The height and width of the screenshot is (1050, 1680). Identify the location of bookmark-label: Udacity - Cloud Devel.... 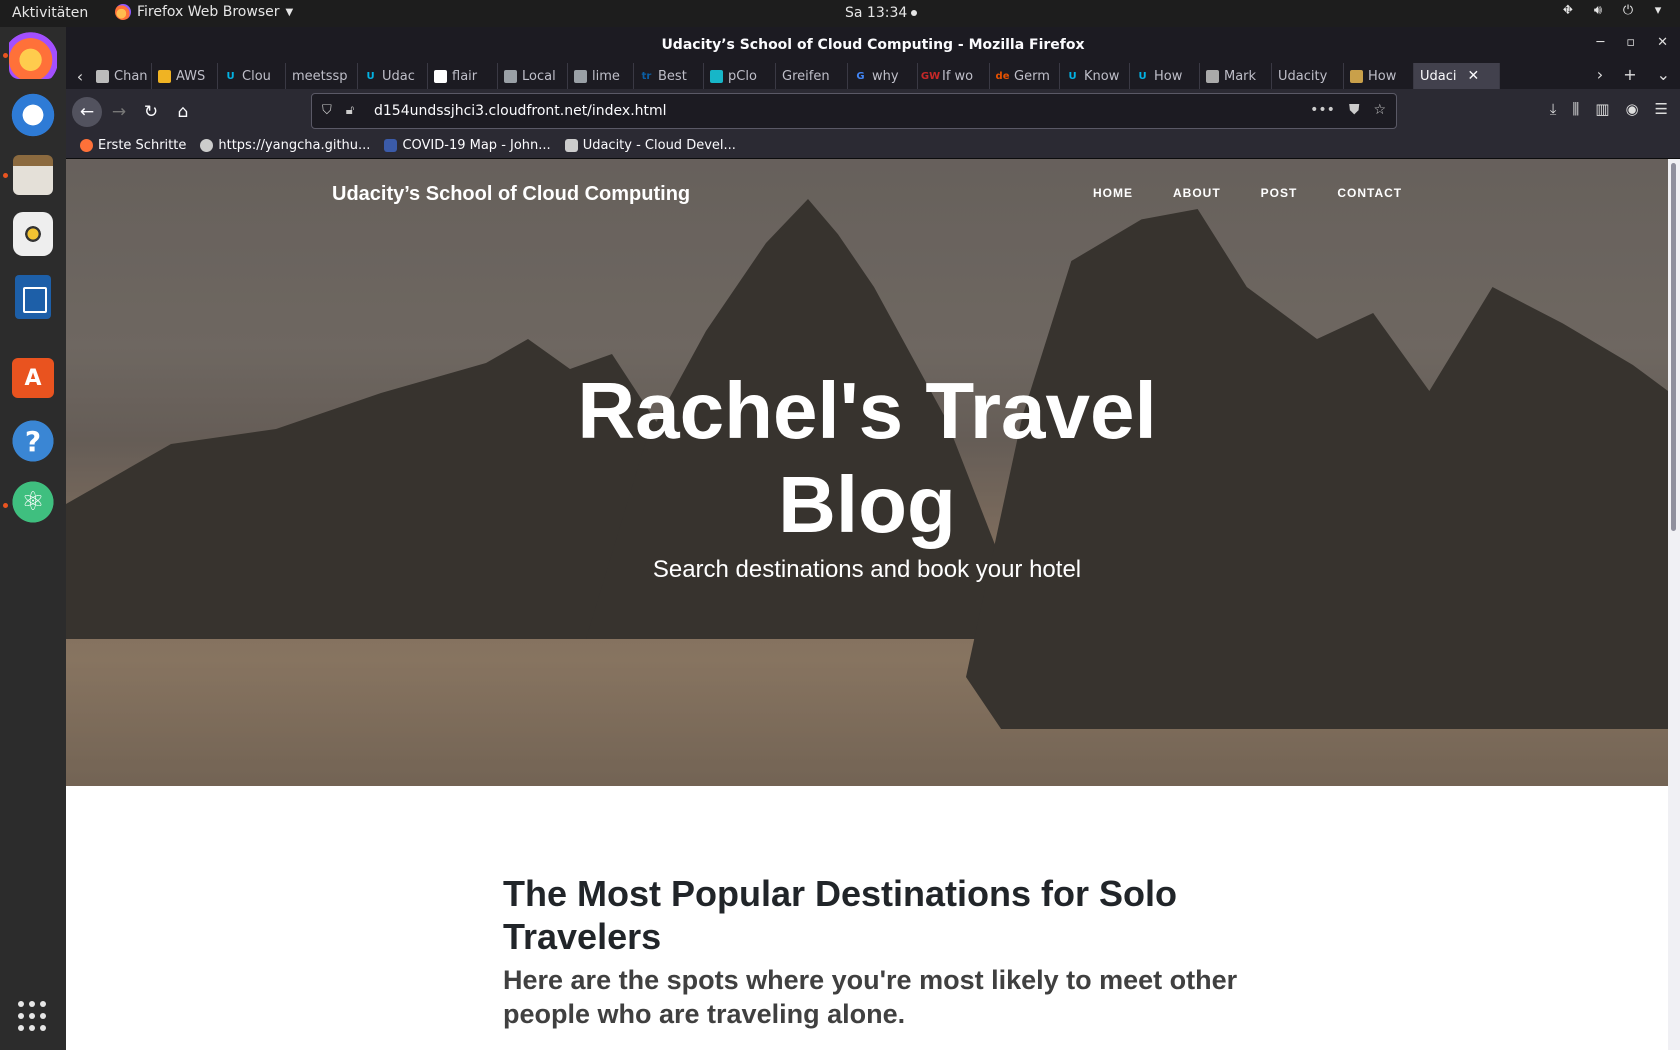
(659, 145).